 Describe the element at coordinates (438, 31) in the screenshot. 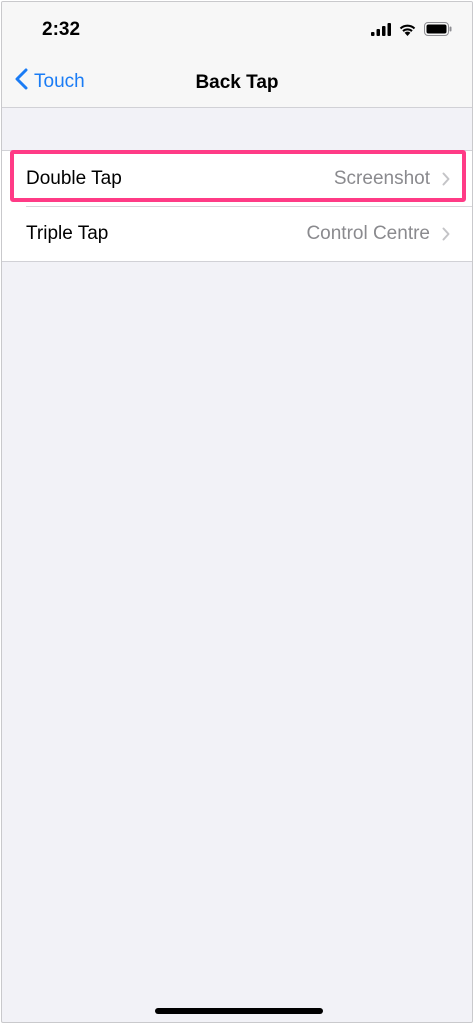

I see `battery-icon` at that location.